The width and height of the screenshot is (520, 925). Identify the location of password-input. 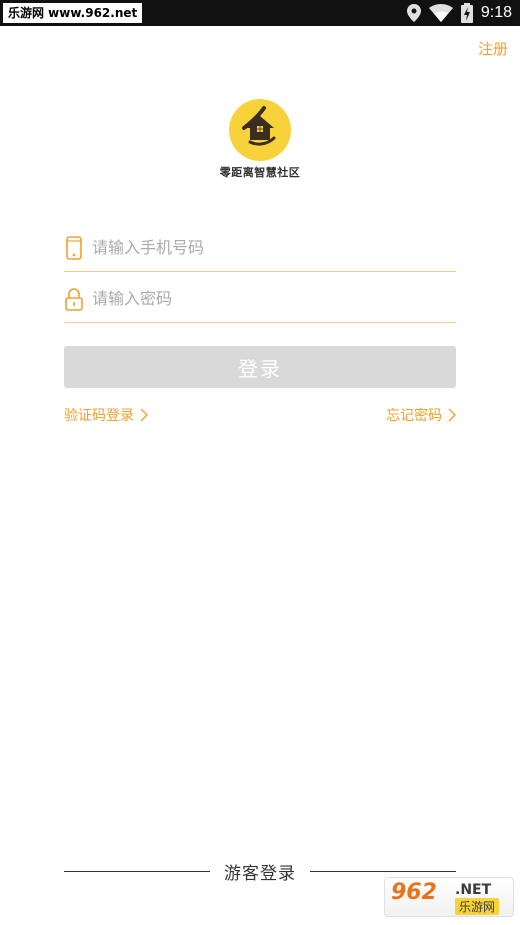
(274, 298).